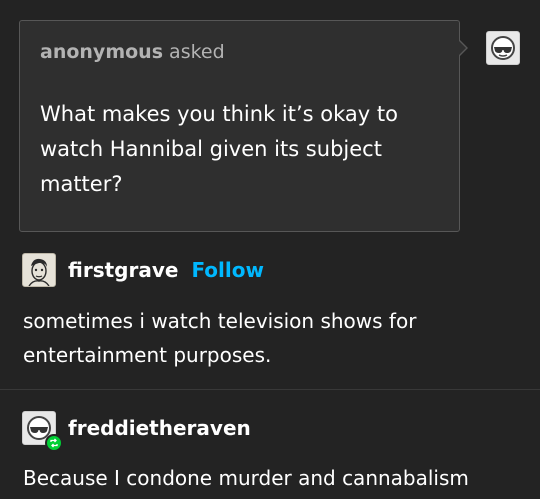  Describe the element at coordinates (159, 428) in the screenshot. I see `reblog-username: freddietheraven` at that location.